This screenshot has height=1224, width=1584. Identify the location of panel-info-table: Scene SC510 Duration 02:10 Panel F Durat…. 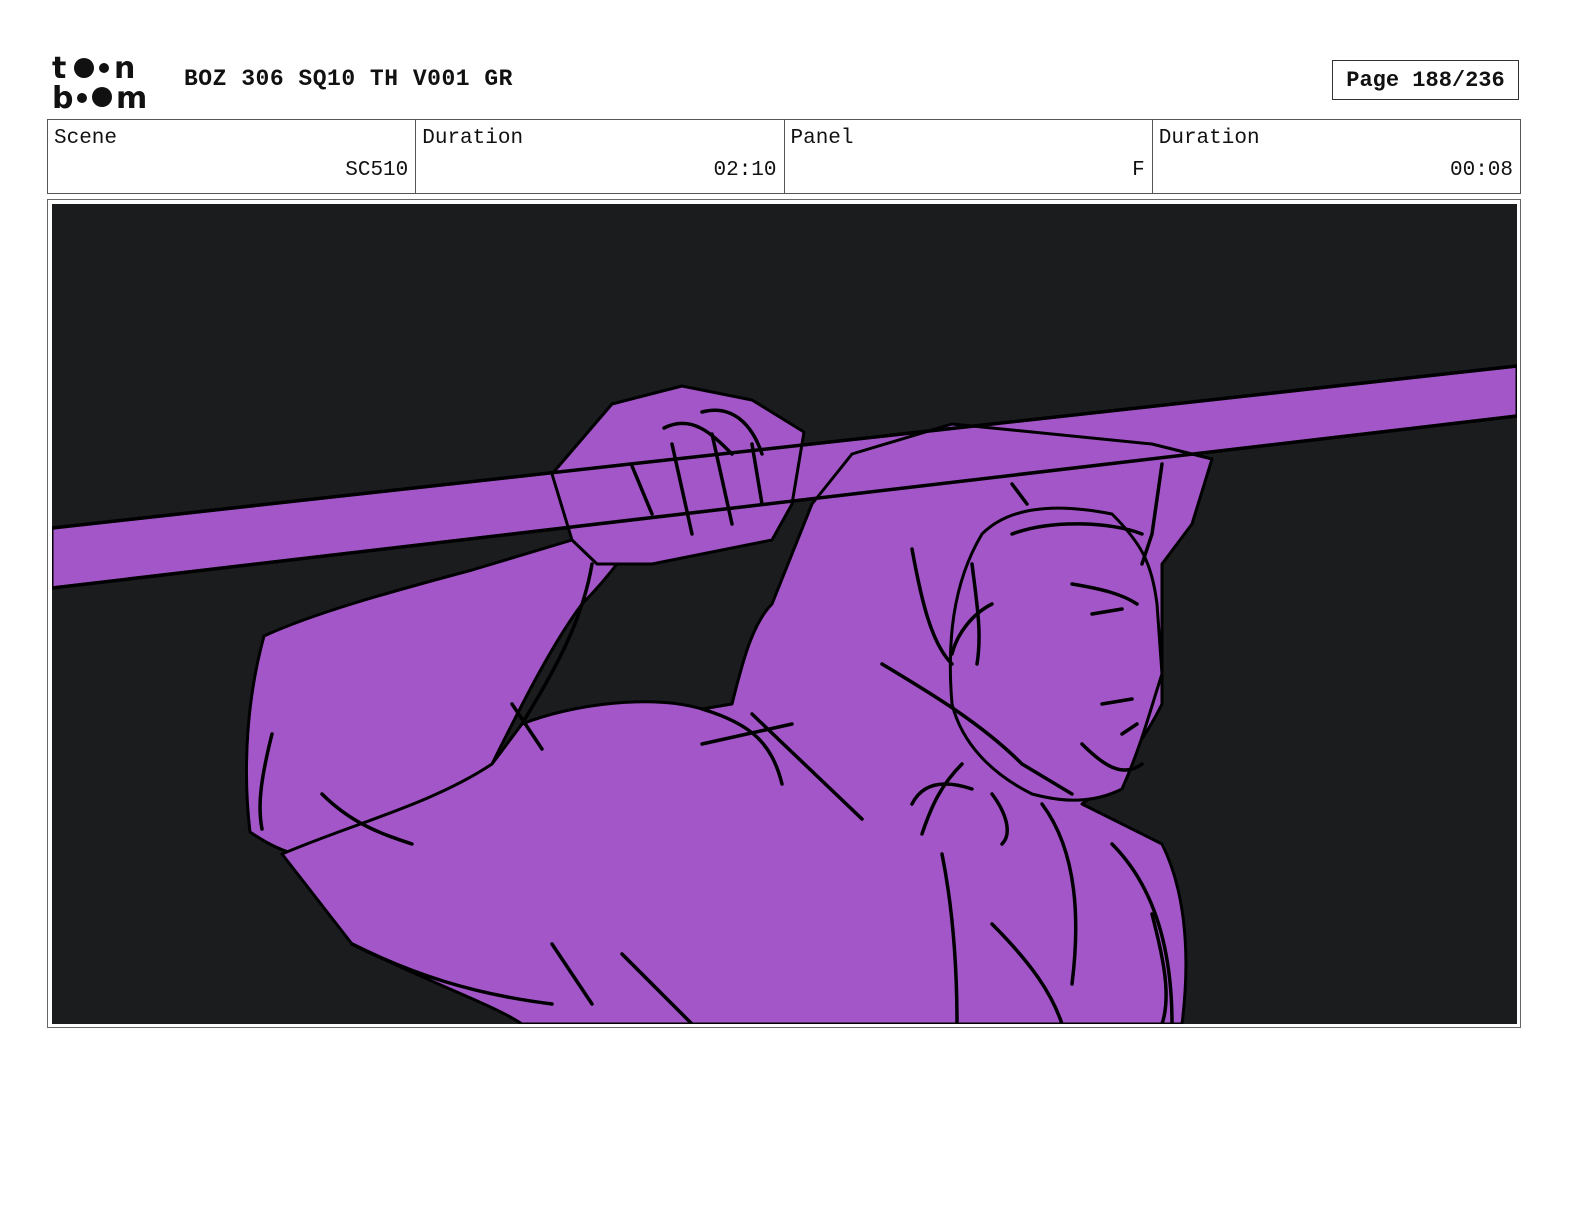
(784, 156).